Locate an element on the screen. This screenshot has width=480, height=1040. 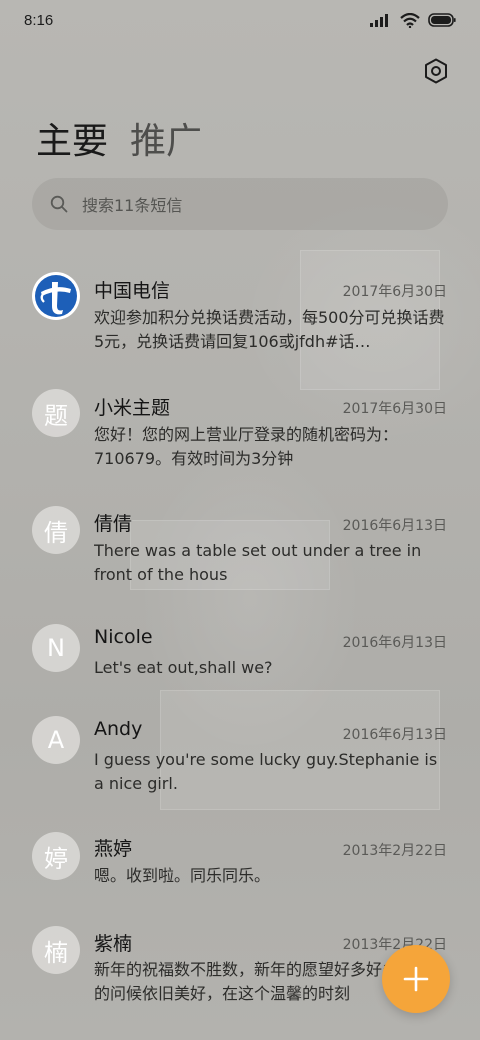
status-icons is located at coordinates (413, 20).